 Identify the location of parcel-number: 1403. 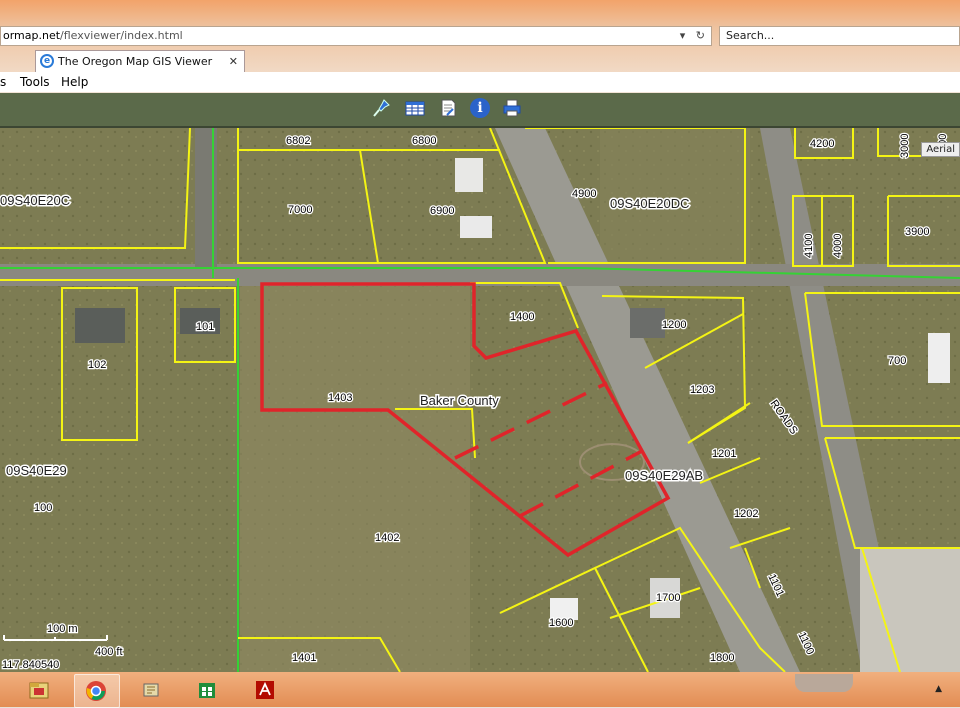
(340, 398).